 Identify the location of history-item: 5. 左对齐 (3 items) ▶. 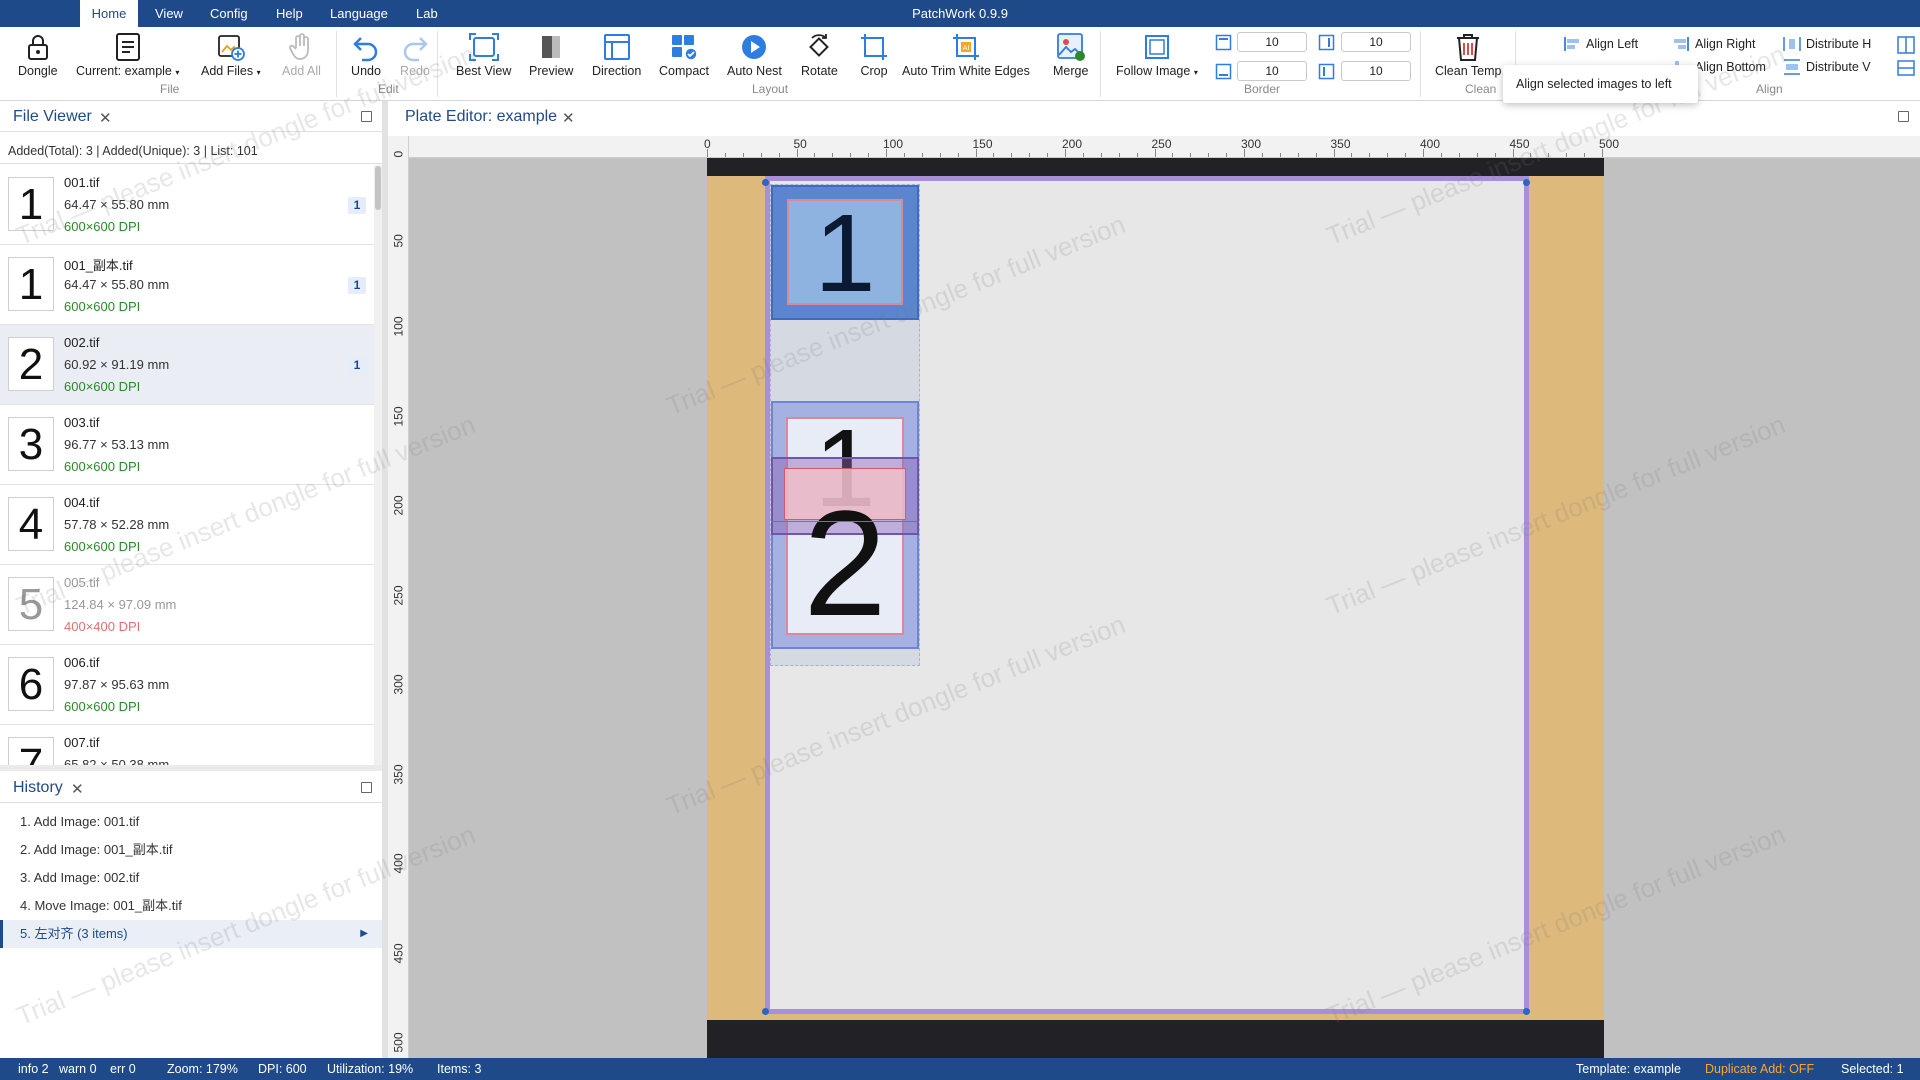
(191, 934).